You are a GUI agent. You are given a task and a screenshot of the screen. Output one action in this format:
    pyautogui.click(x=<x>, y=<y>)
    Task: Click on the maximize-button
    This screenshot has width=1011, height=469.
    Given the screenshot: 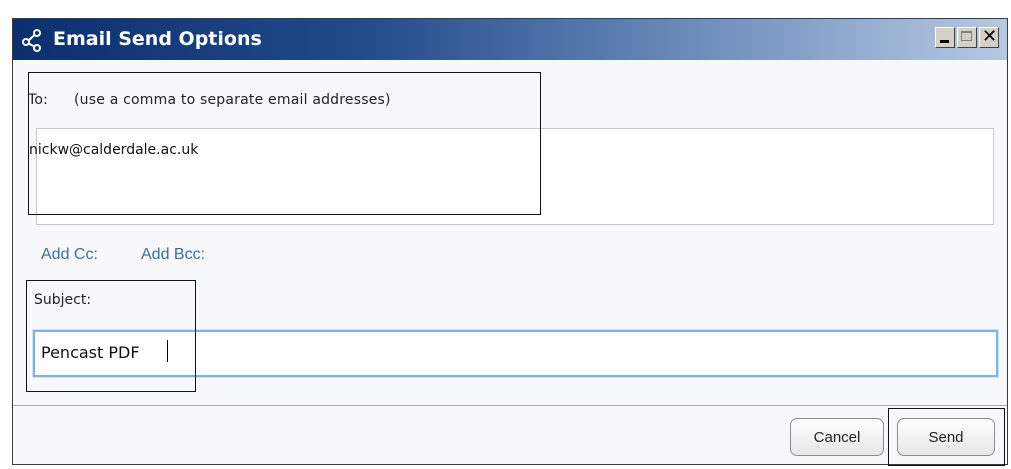 What is the action you would take?
    pyautogui.click(x=967, y=37)
    